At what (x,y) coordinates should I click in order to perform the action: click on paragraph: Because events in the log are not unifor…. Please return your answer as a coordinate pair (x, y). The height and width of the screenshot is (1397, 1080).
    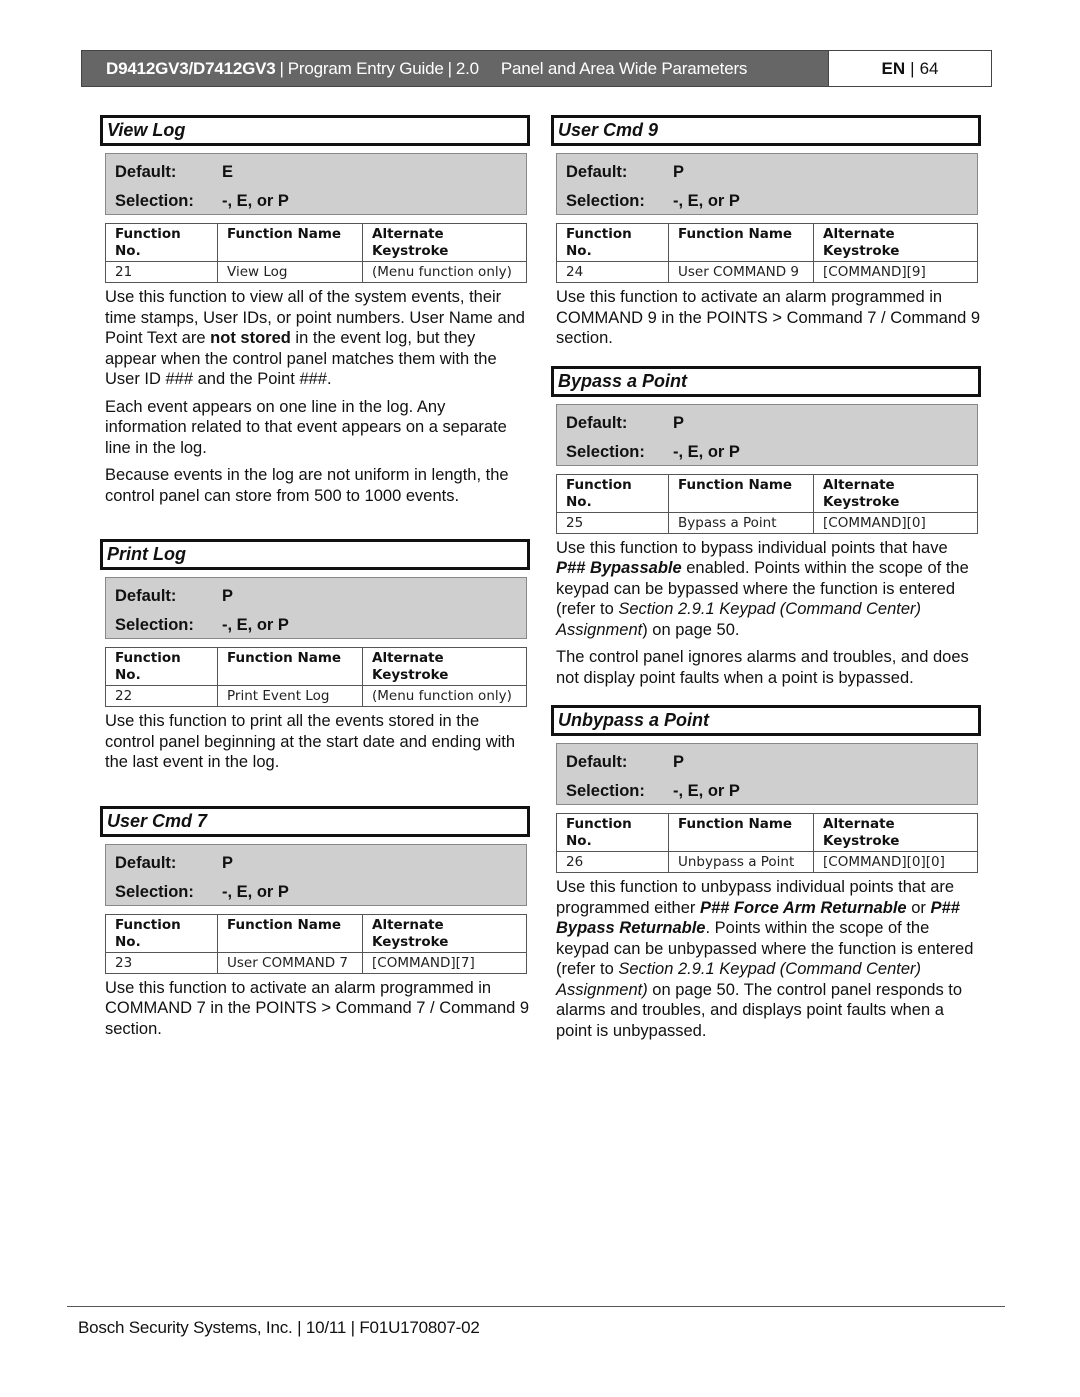
    Looking at the image, I should click on (307, 485).